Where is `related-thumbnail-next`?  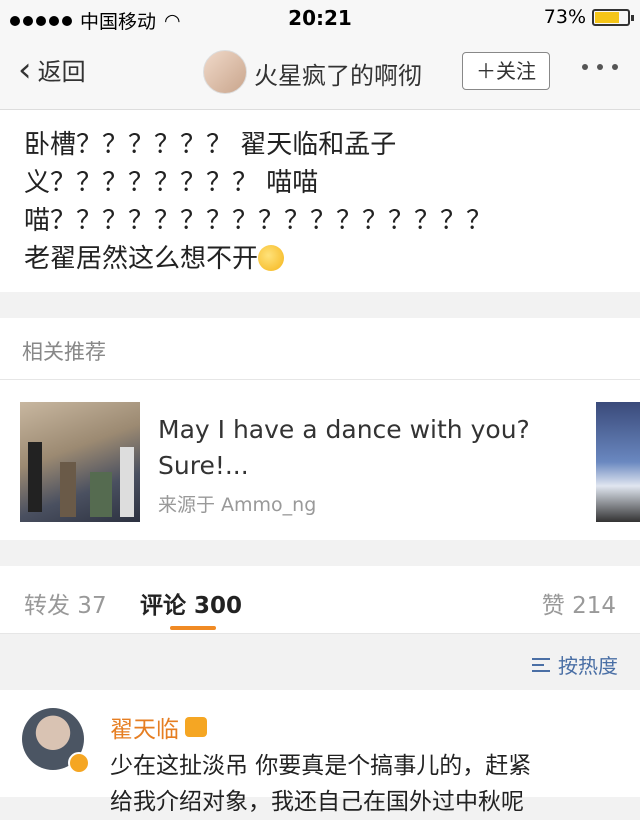 related-thumbnail-next is located at coordinates (618, 462).